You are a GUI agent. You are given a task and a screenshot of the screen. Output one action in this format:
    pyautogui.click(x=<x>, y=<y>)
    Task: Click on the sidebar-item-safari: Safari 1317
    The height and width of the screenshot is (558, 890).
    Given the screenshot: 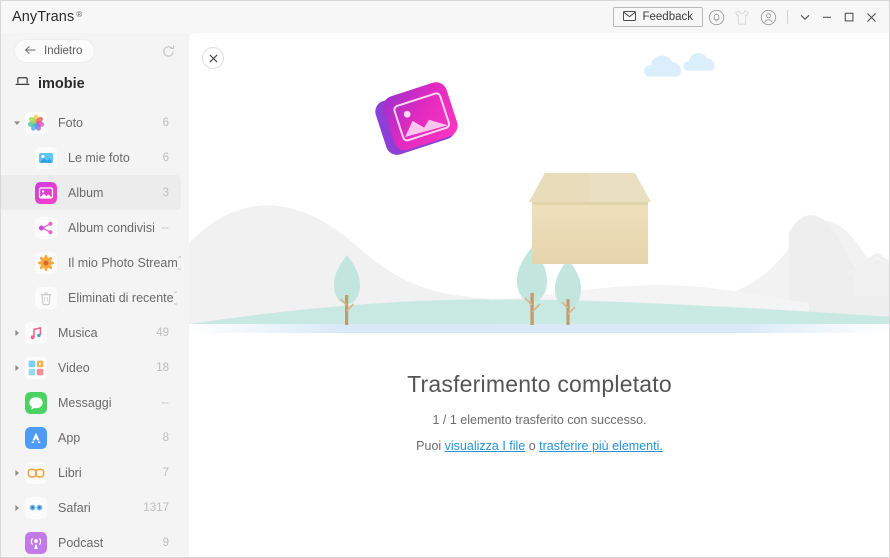 What is the action you would take?
    pyautogui.click(x=91, y=507)
    